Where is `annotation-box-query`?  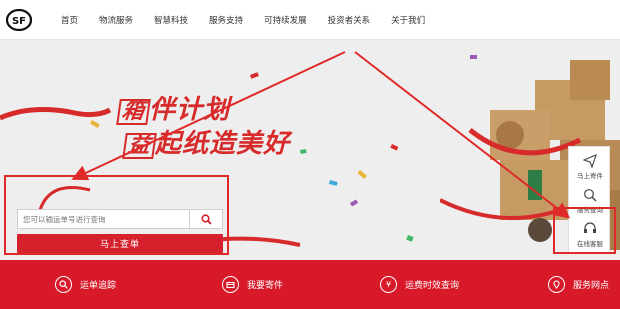
annotation-box-query is located at coordinates (116, 215).